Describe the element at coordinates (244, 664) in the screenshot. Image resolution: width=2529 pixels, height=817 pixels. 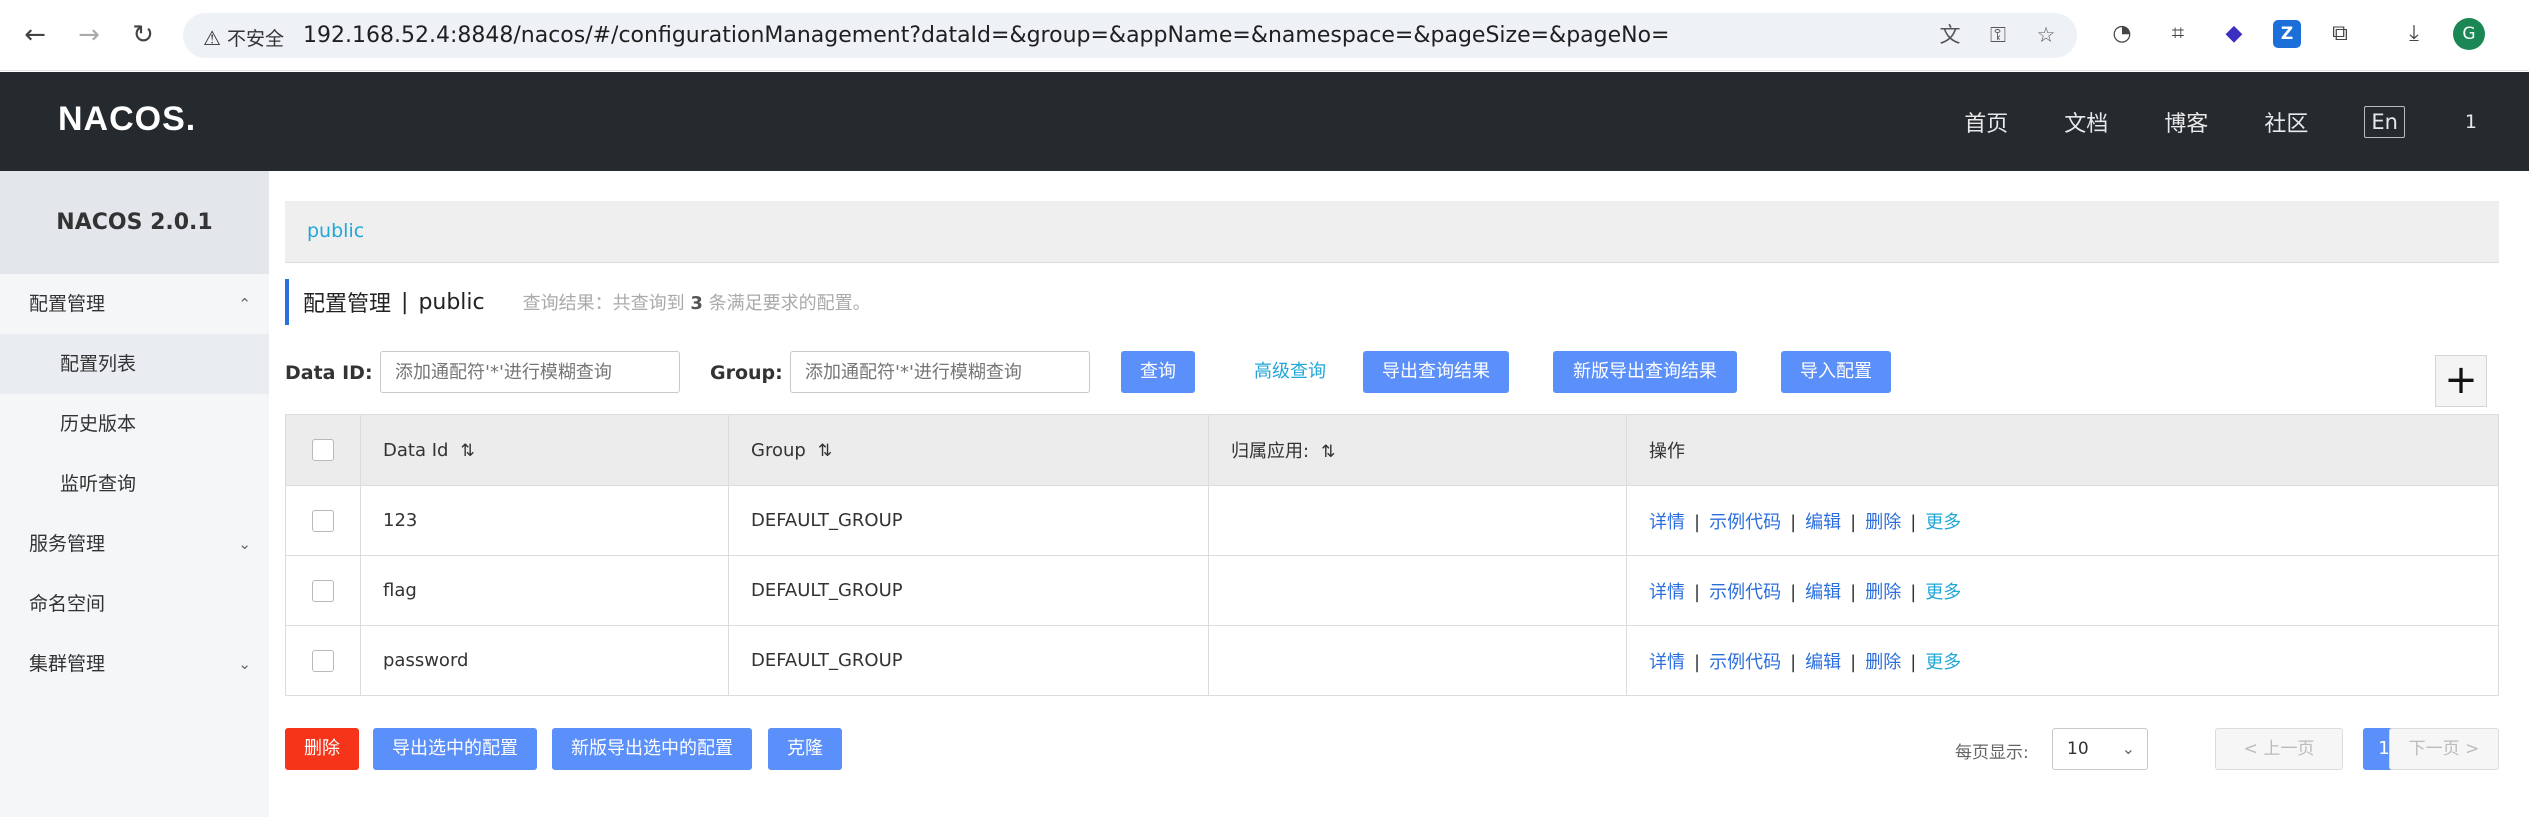
I see `chevron-down-icon: ⌄` at that location.